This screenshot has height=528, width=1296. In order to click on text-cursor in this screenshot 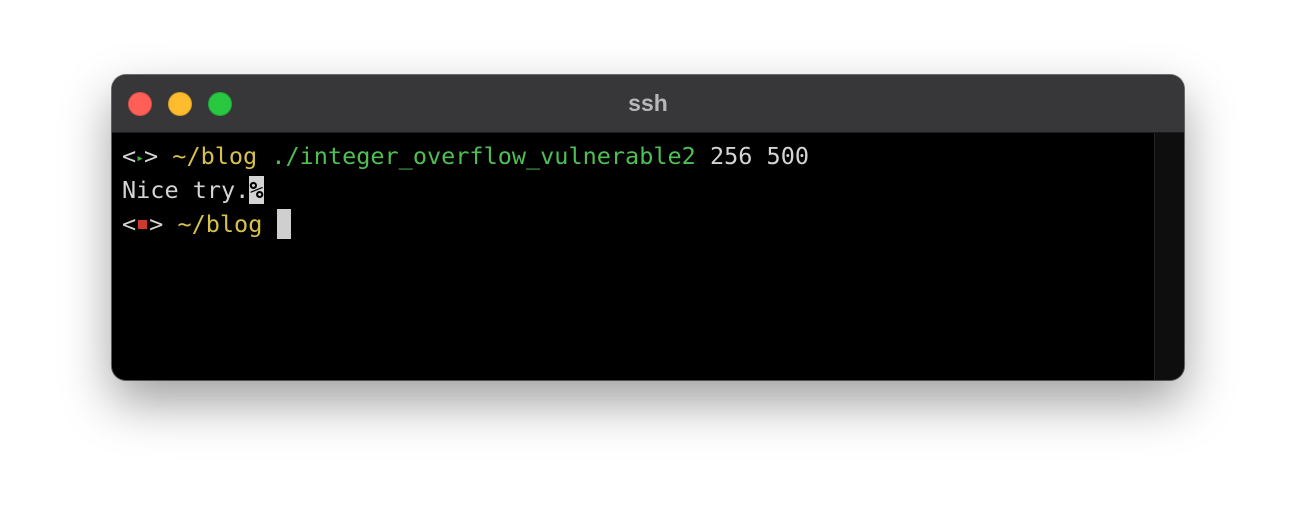, I will do `click(283, 224)`.